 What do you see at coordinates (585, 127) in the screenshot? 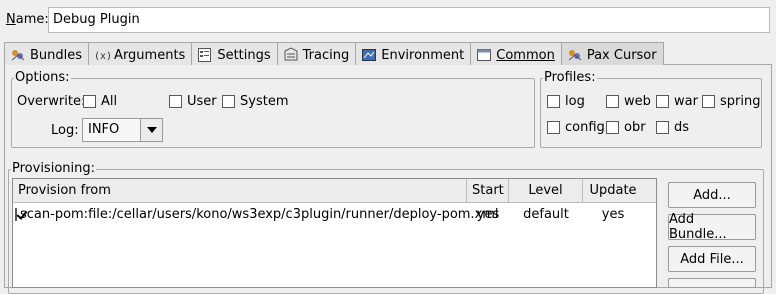
I see `checkbox-label: config` at bounding box center [585, 127].